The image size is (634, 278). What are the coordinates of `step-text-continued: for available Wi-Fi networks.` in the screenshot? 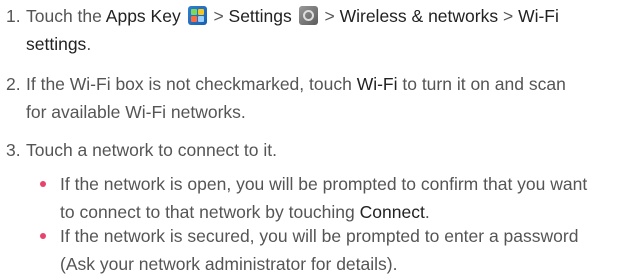 It's located at (136, 112).